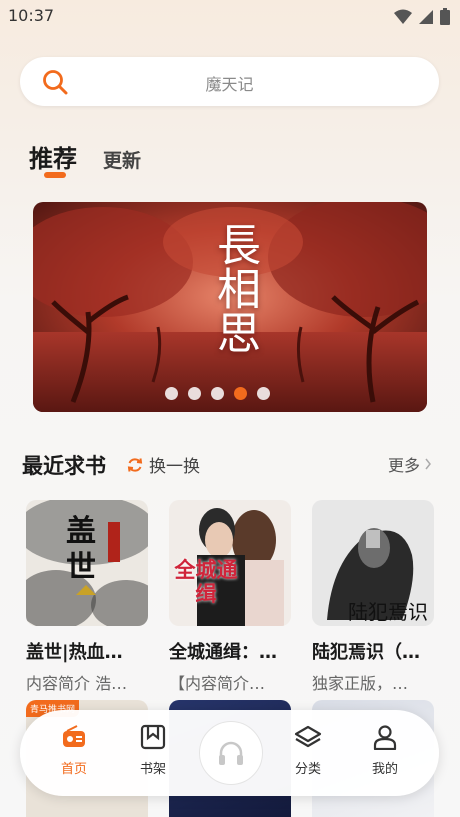 Image resolution: width=460 pixels, height=817 pixels. Describe the element at coordinates (308, 736) in the screenshot. I see `layers-icon` at that location.